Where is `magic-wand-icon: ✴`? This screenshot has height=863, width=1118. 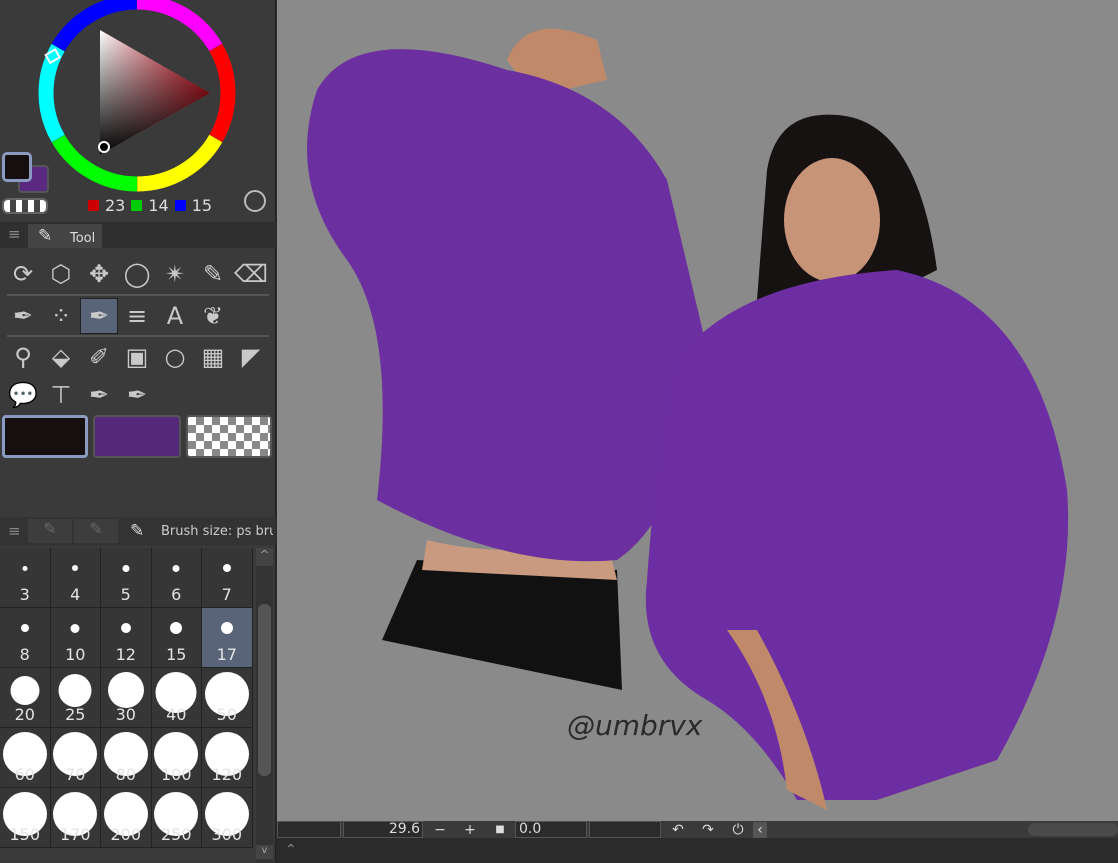
magic-wand-icon: ✴ is located at coordinates (175, 274).